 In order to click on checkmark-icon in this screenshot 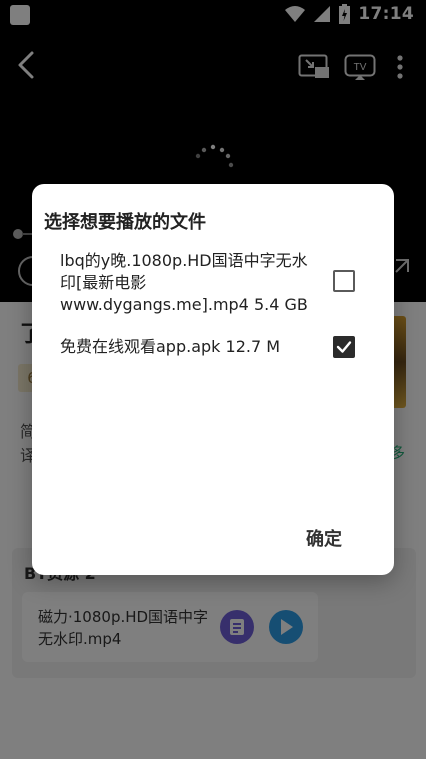, I will do `click(344, 347)`.